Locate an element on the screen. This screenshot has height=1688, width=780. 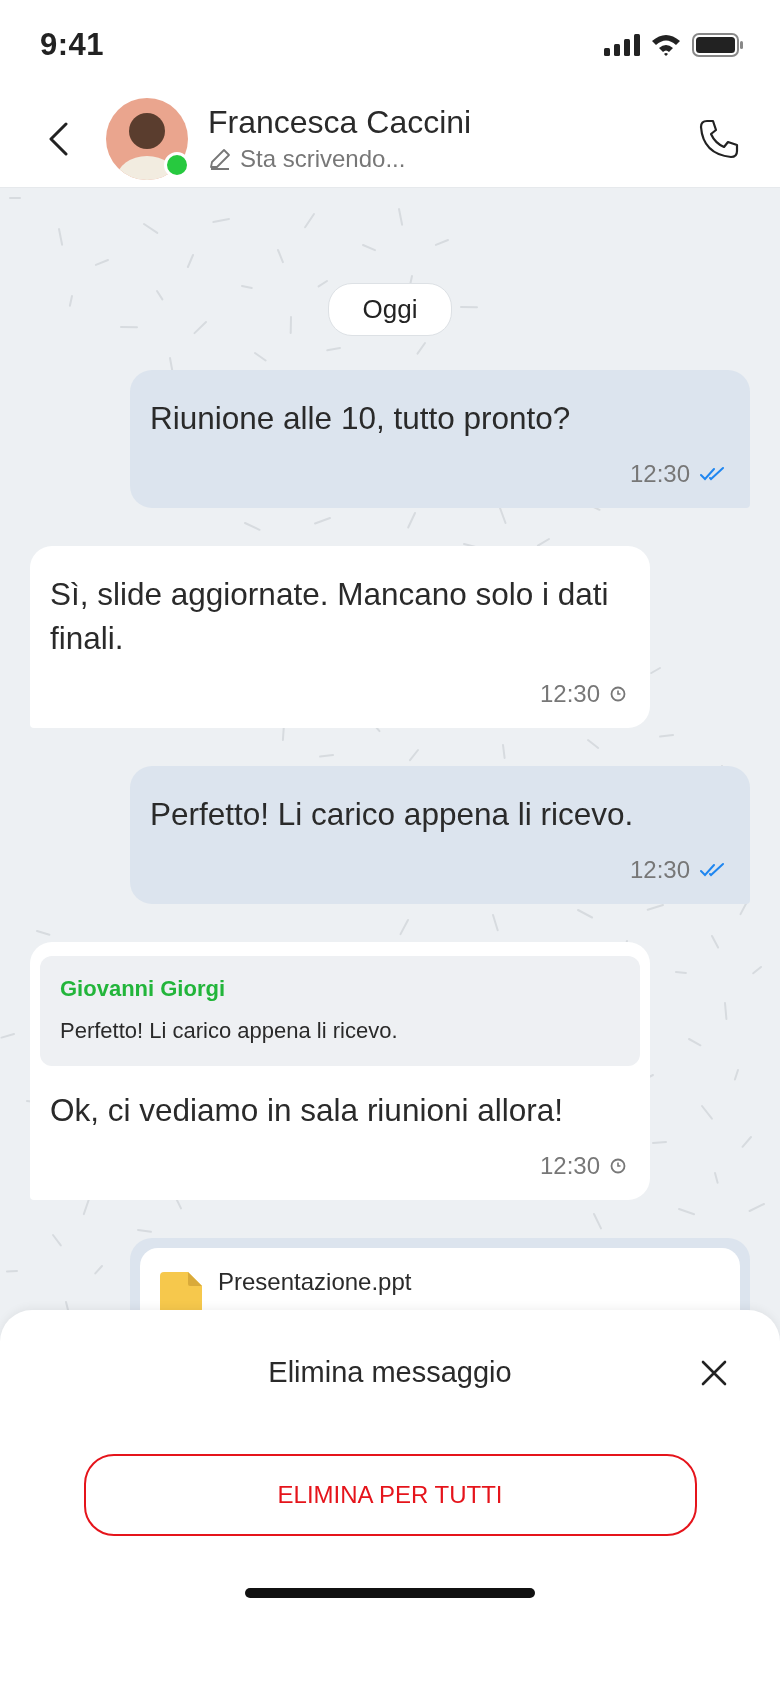
quoted-message: Giovanni Giorgi Perfetto! Li carico appena li ricevo. is located at coordinates (340, 1011).